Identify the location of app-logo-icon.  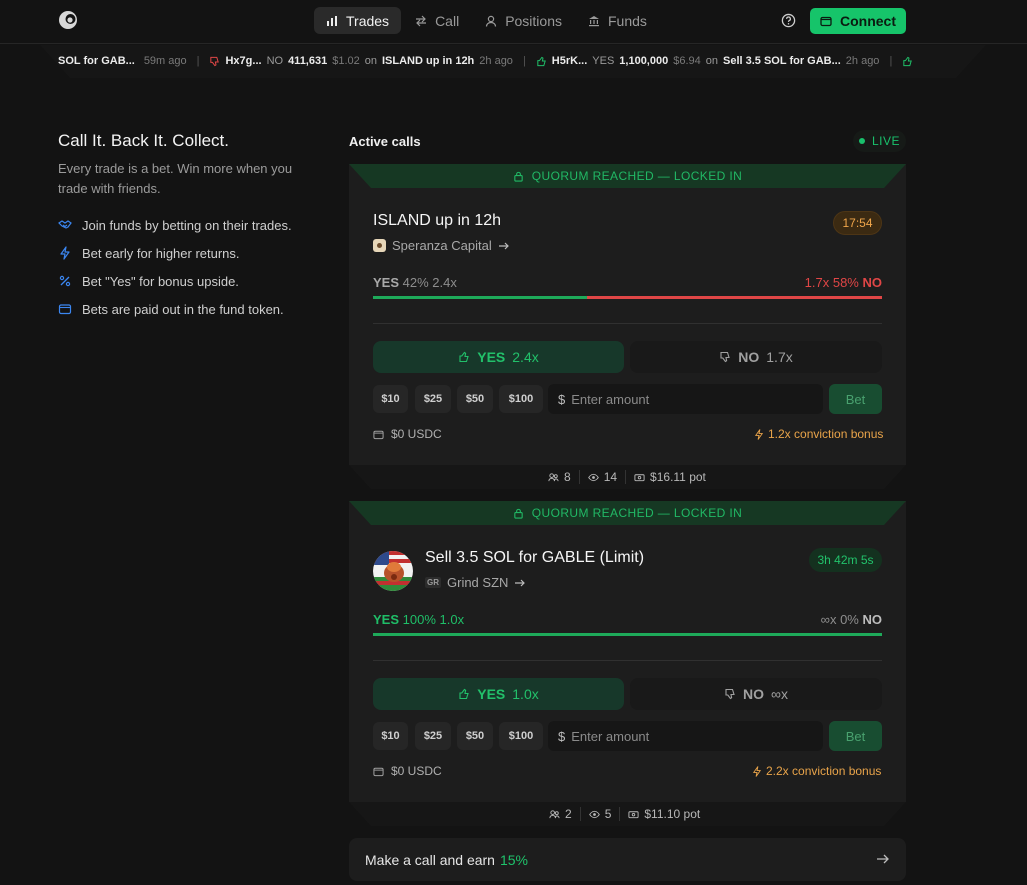
(68, 20).